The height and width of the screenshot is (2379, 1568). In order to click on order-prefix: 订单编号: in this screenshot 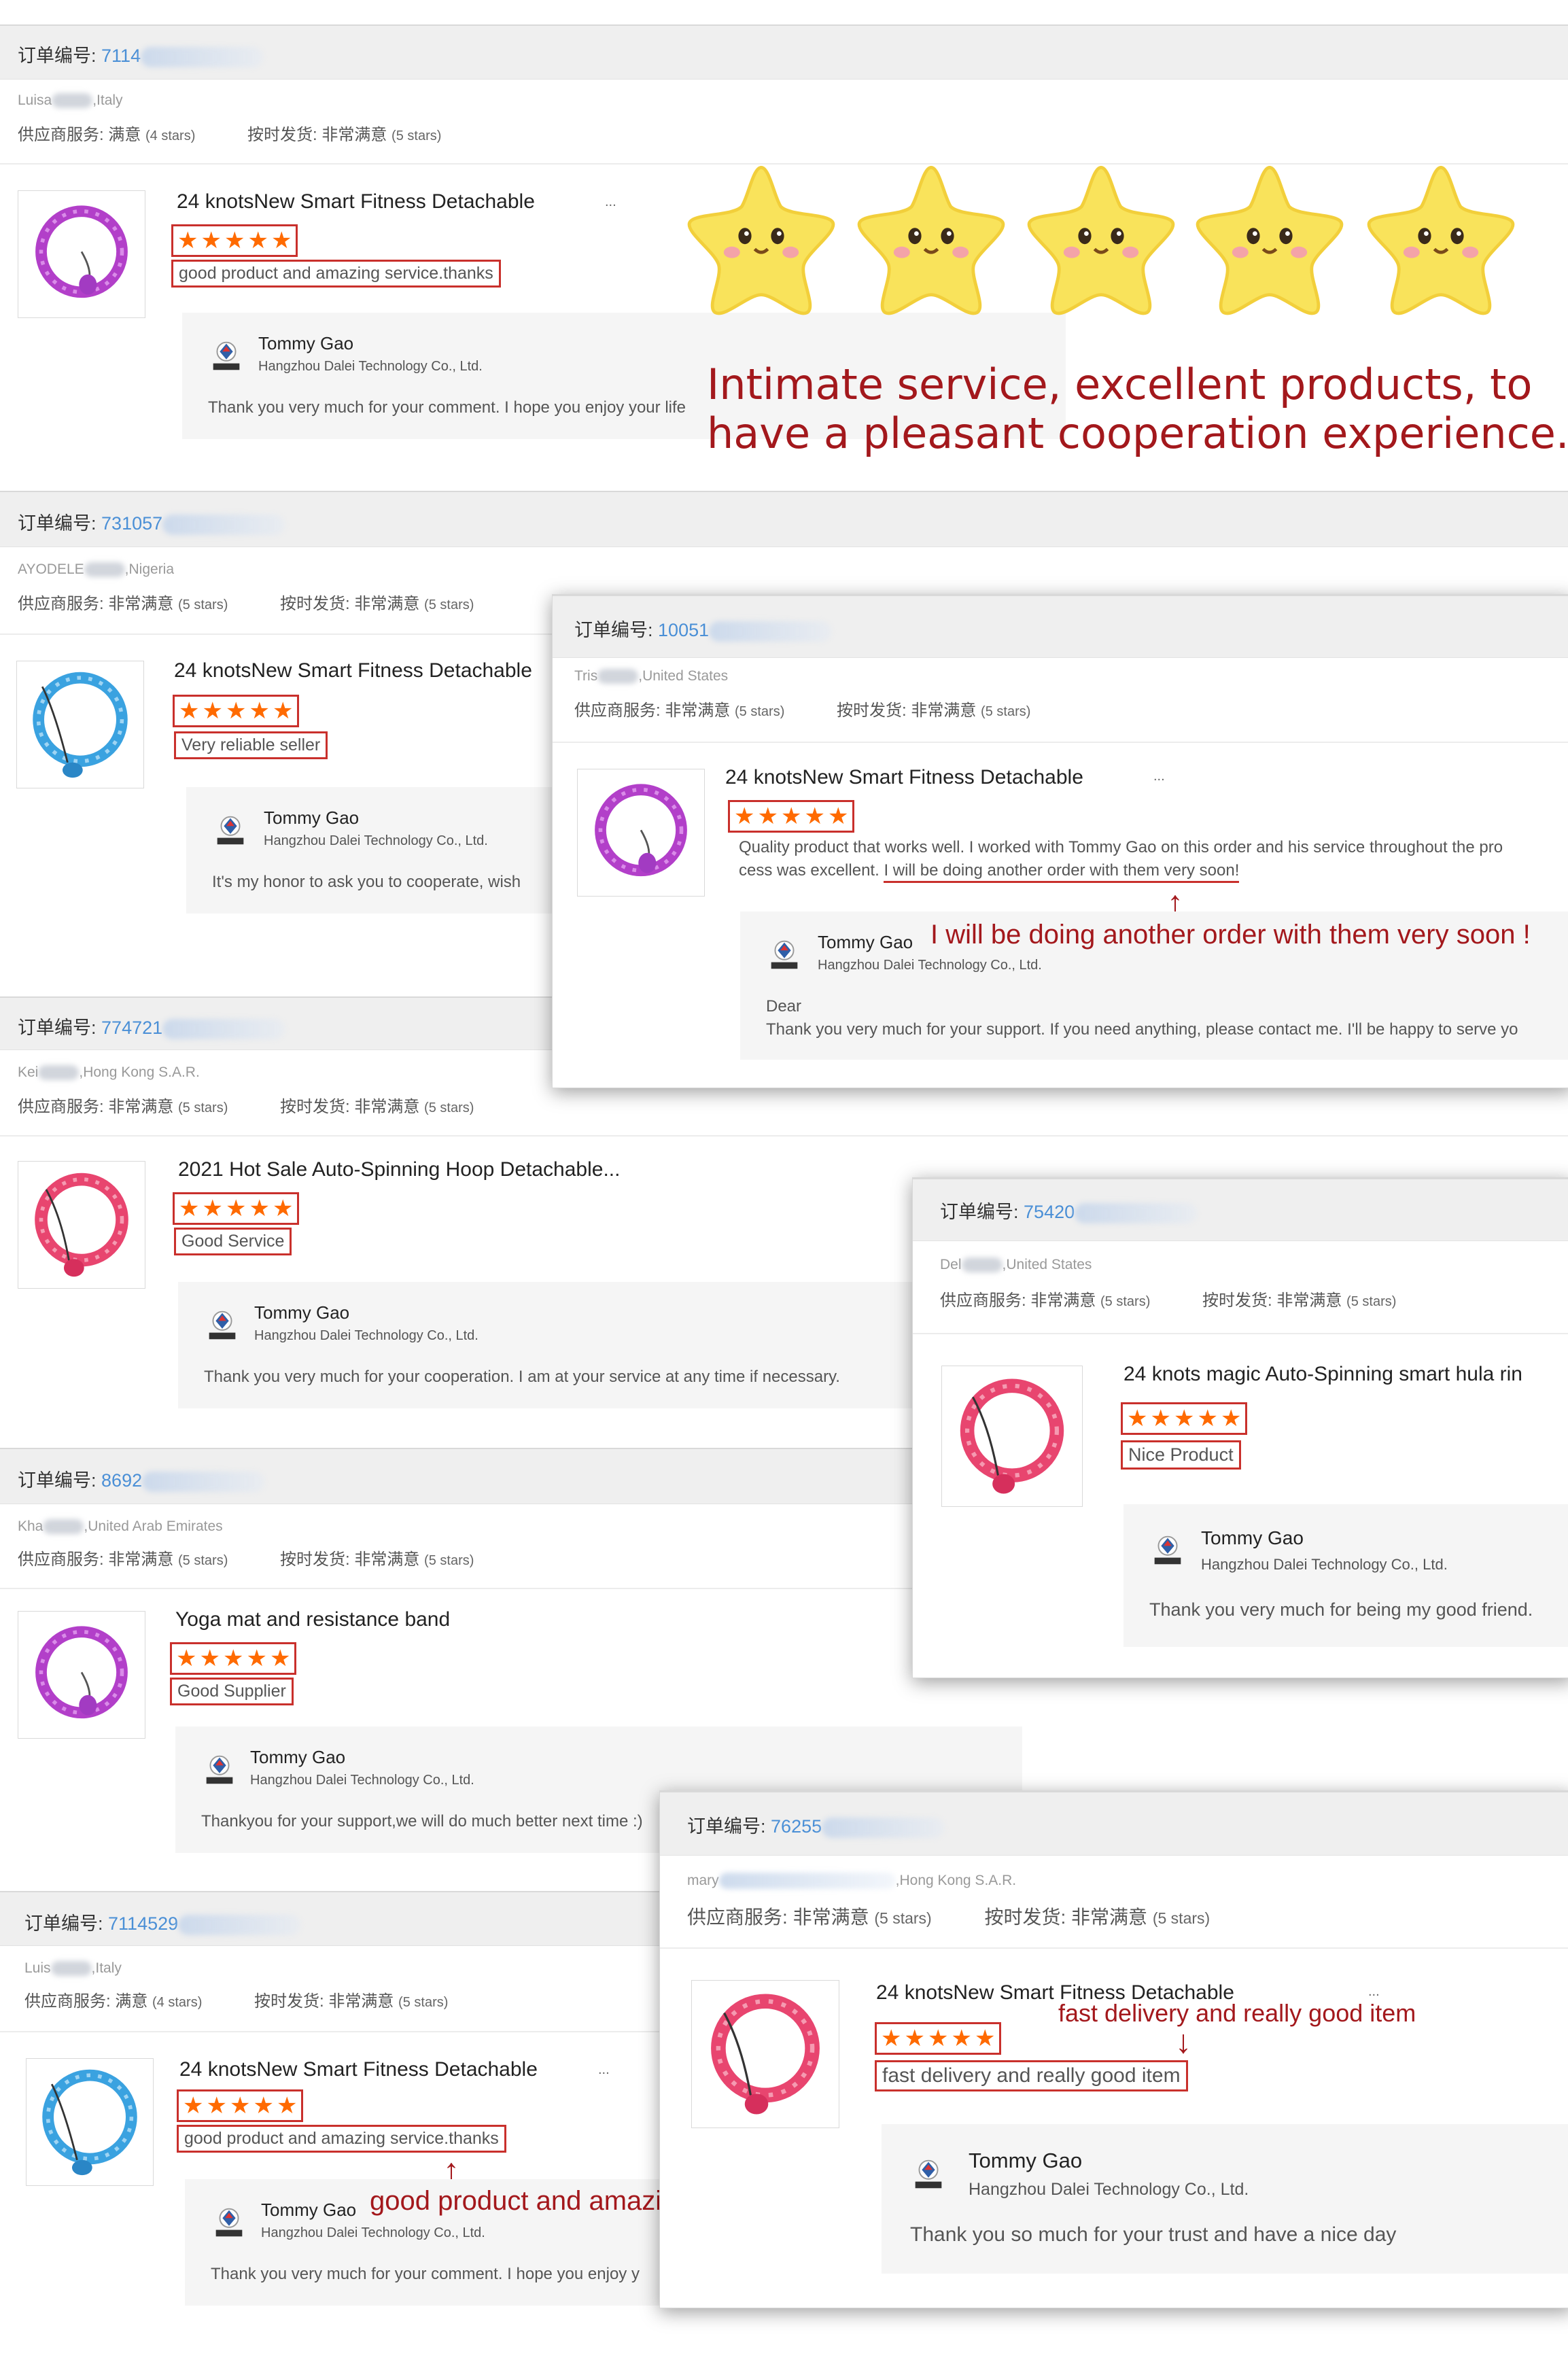, I will do `click(57, 56)`.